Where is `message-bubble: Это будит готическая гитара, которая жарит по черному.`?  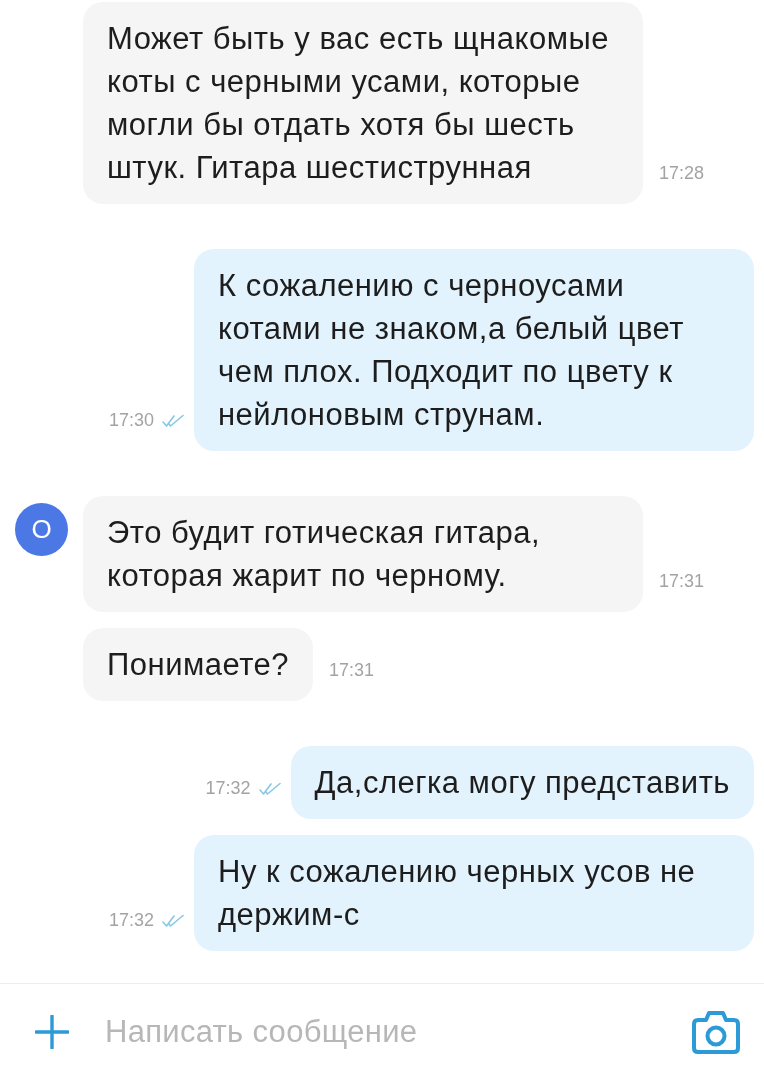 message-bubble: Это будит готическая гитара, которая жарит по черному. is located at coordinates (363, 554).